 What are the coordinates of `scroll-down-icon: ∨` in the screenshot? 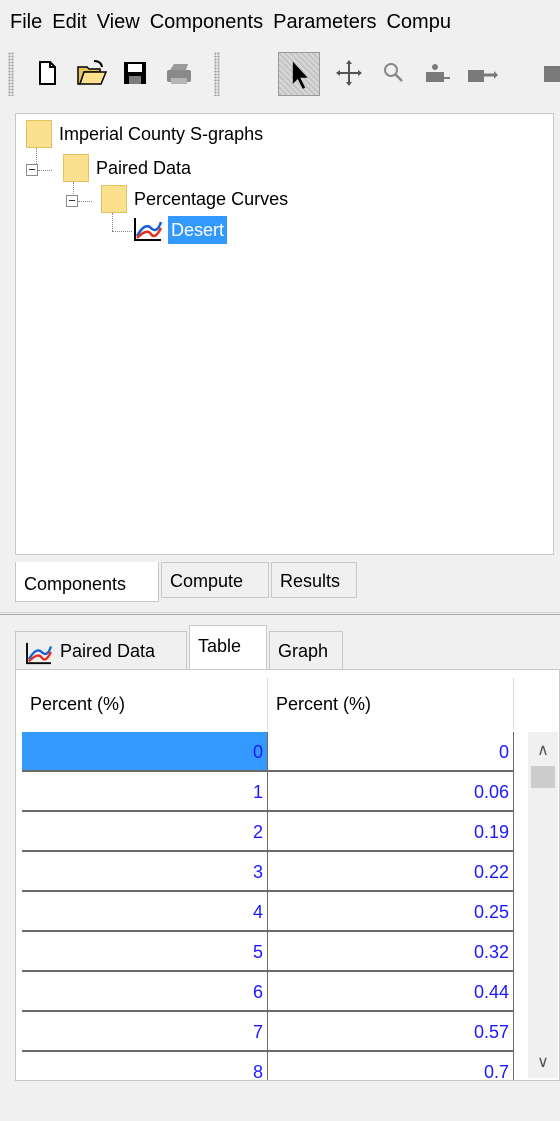 It's located at (543, 1063).